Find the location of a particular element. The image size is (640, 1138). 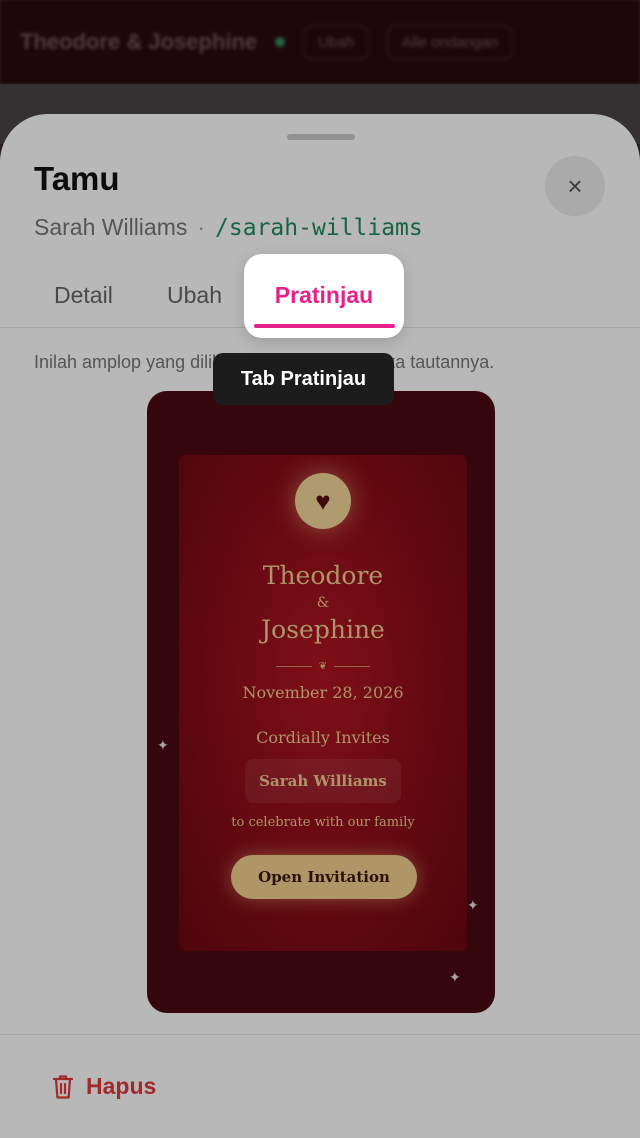

trash-icon is located at coordinates (63, 1086).